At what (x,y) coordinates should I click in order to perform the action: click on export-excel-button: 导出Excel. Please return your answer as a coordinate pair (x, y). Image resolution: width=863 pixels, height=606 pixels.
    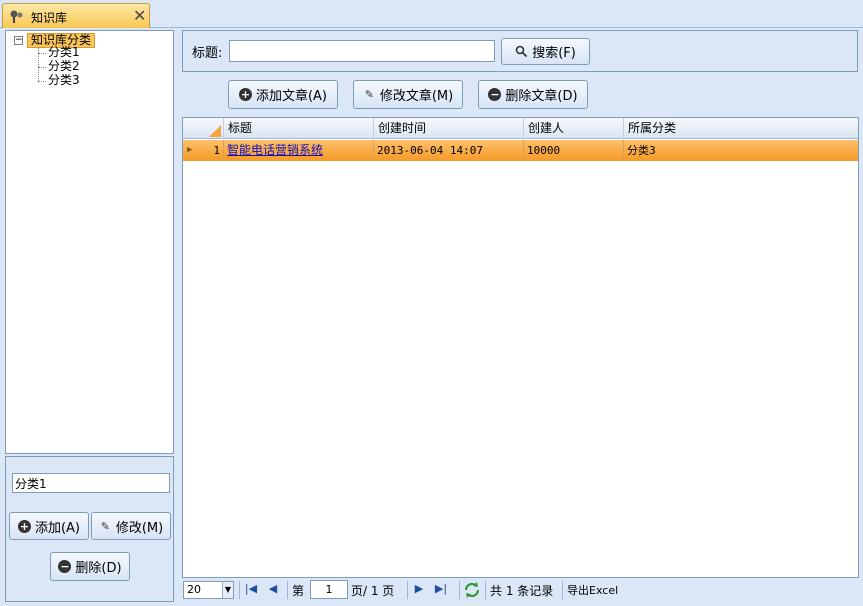
    Looking at the image, I should click on (592, 590).